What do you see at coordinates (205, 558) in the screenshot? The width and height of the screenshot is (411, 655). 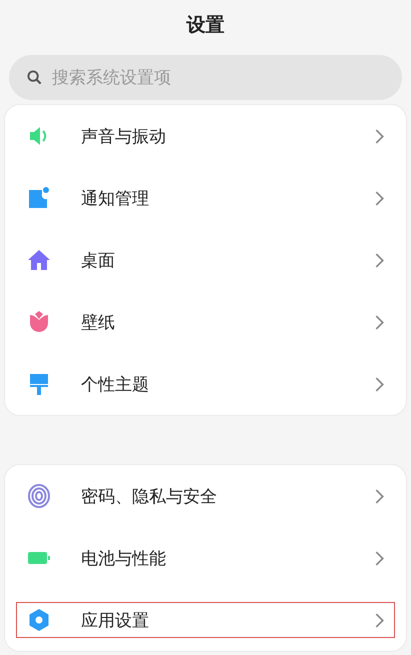 I see `settings-item: 电池与性能` at bounding box center [205, 558].